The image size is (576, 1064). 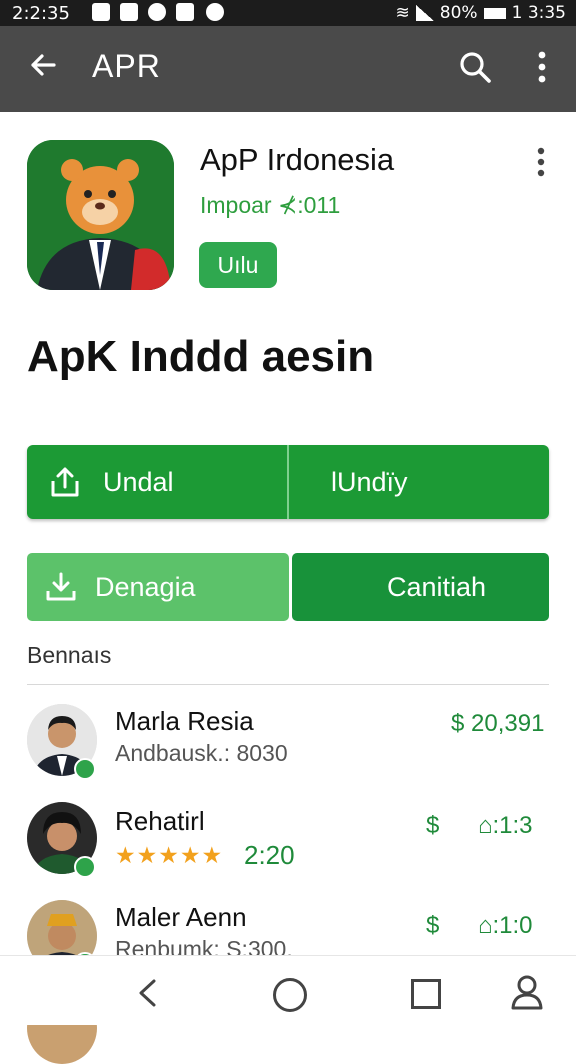 I want to click on gmail-notification-icon, so click(x=101, y=12).